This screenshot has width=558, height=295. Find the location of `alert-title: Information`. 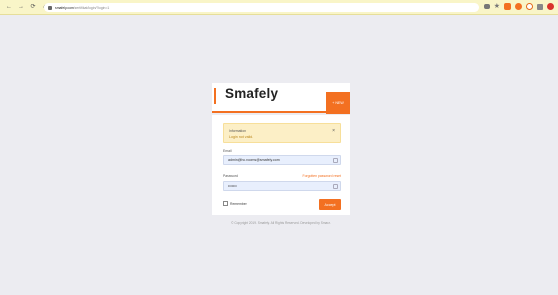

alert-title: Information is located at coordinates (237, 131).